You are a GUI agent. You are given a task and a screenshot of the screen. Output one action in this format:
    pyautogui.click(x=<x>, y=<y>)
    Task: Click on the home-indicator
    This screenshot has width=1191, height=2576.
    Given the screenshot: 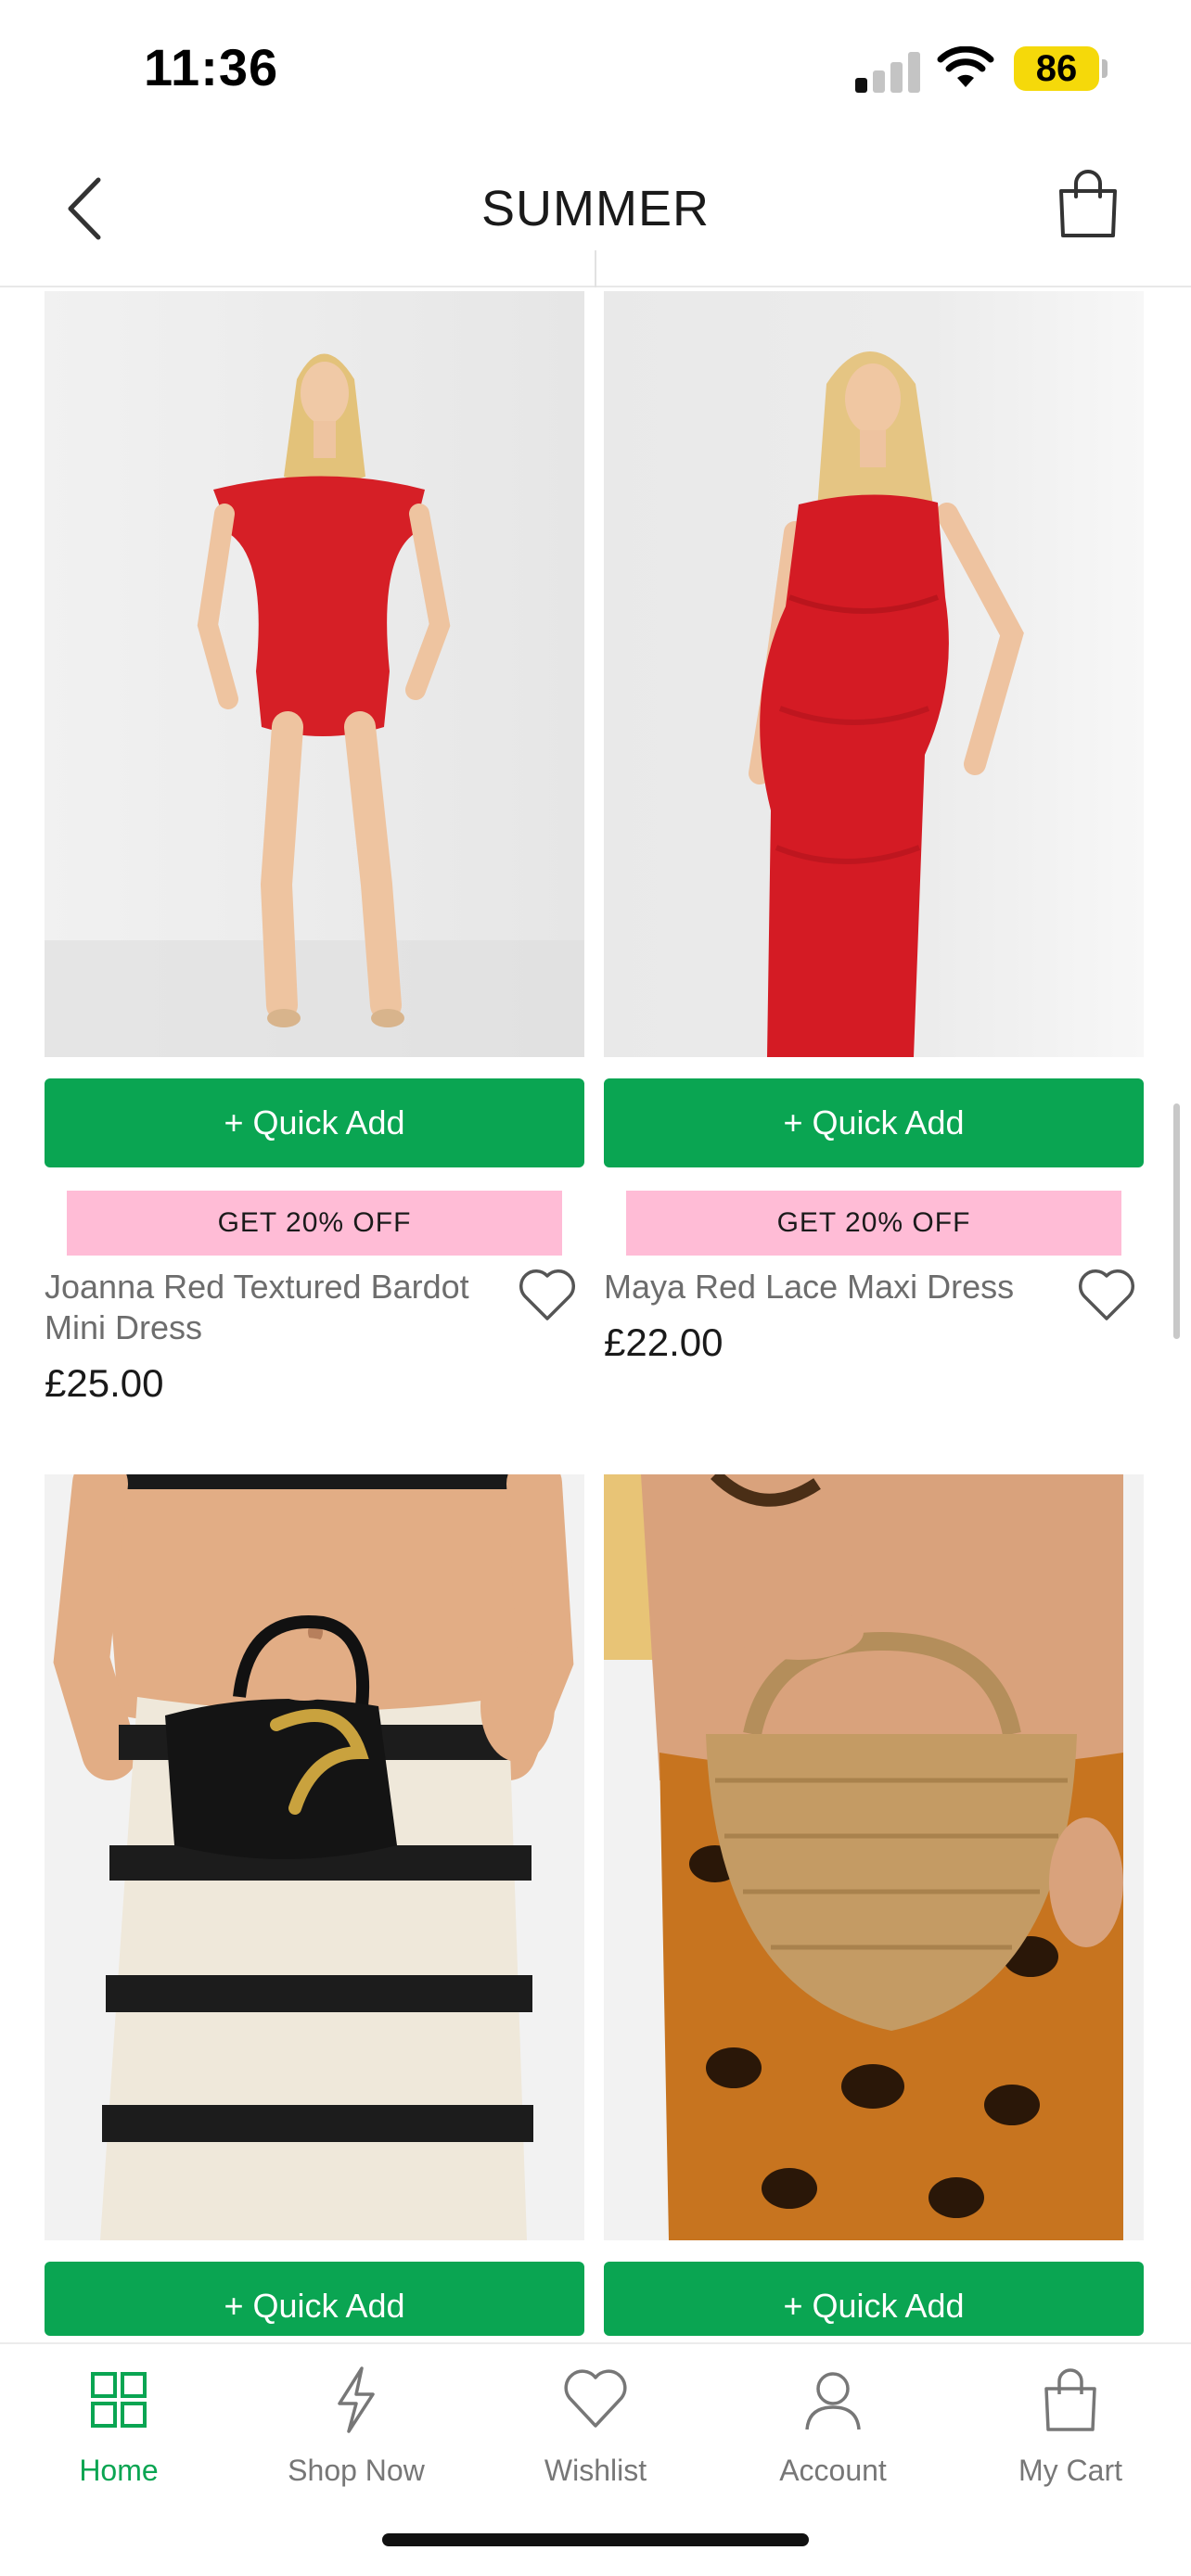 What is the action you would take?
    pyautogui.click(x=595, y=2540)
    